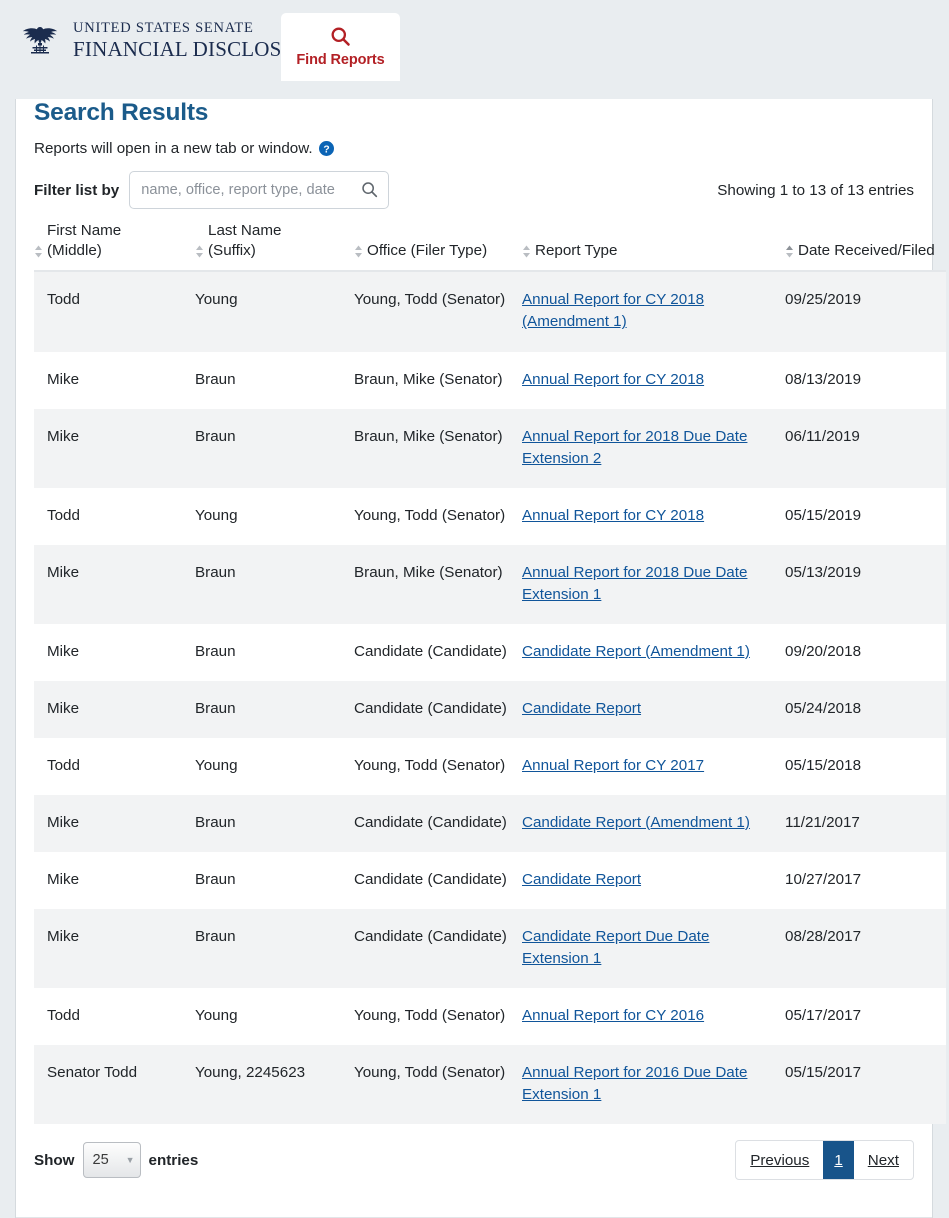  I want to click on column-header-first-name: First Name (Middle), so click(114, 247).